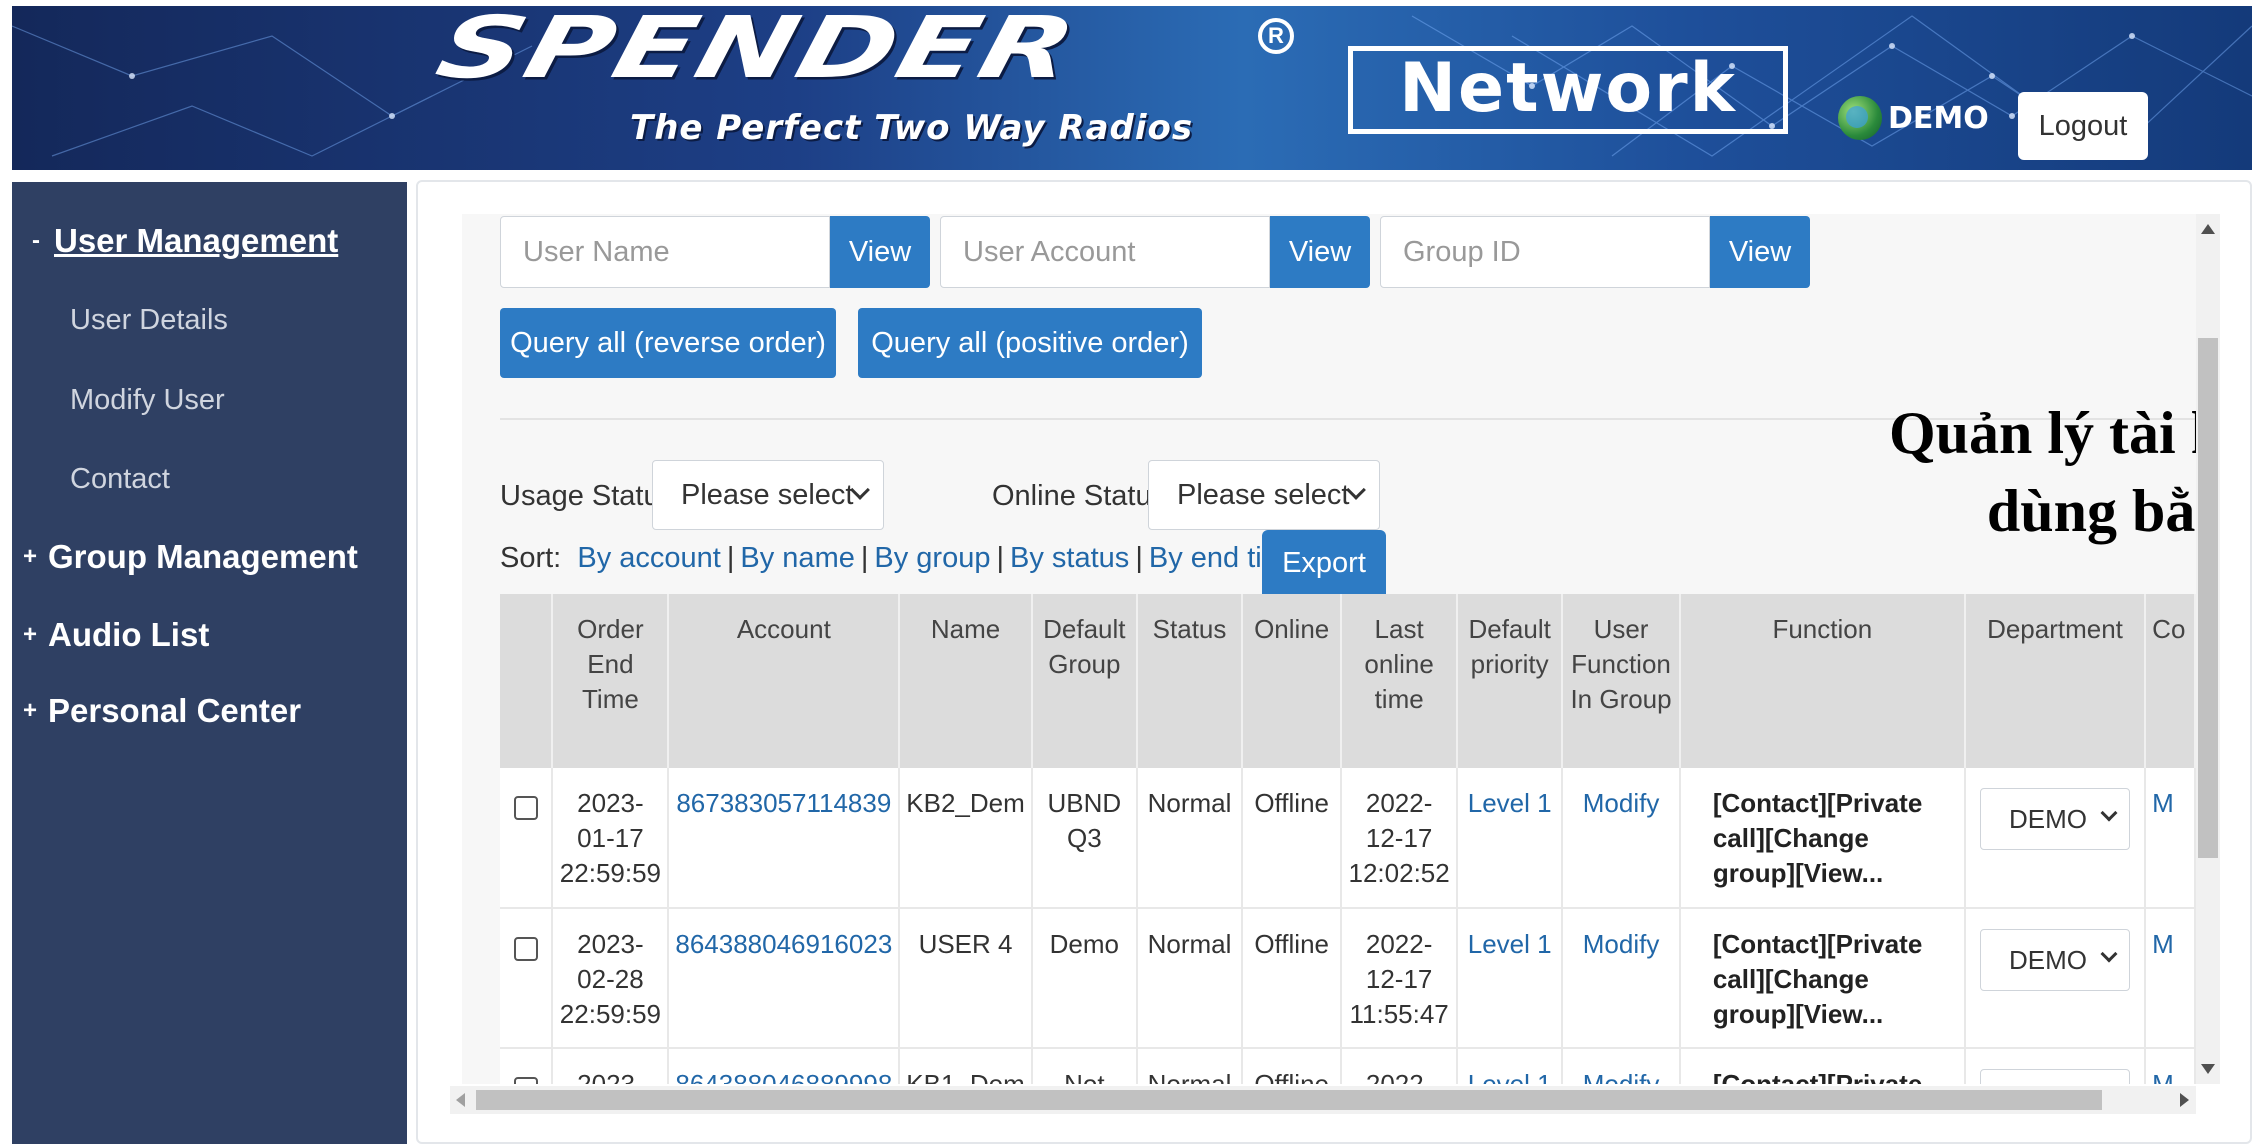 The height and width of the screenshot is (1144, 2257). I want to click on column-header-co: Co, so click(2170, 681).